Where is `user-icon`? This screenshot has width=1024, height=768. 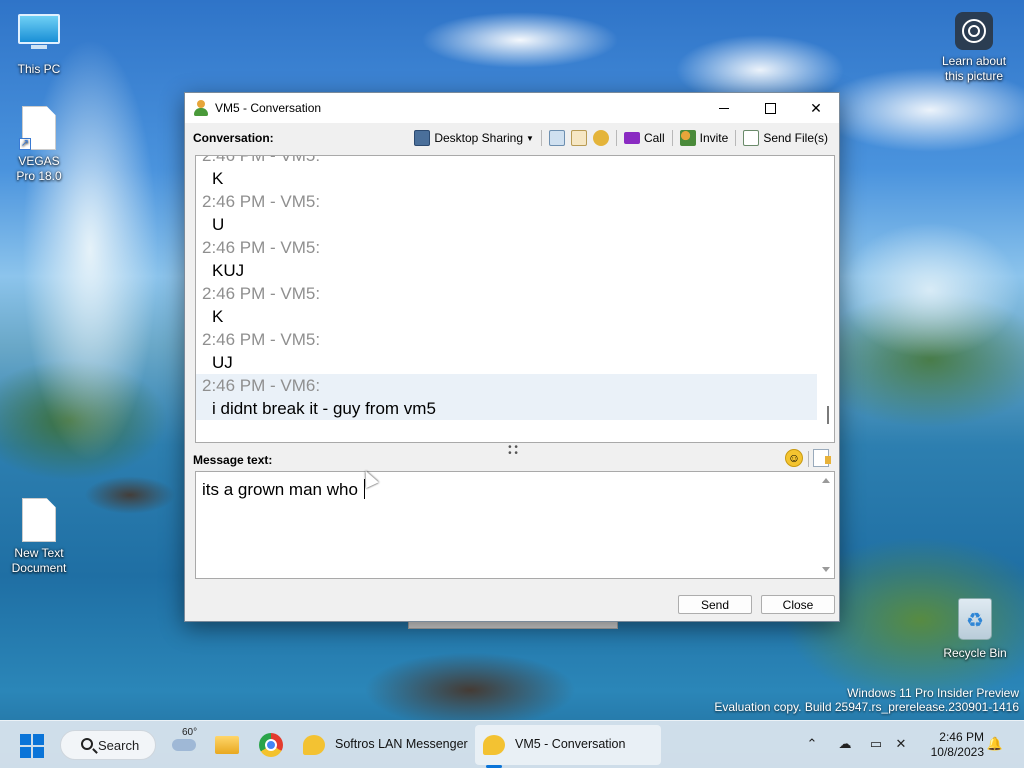 user-icon is located at coordinates (201, 108).